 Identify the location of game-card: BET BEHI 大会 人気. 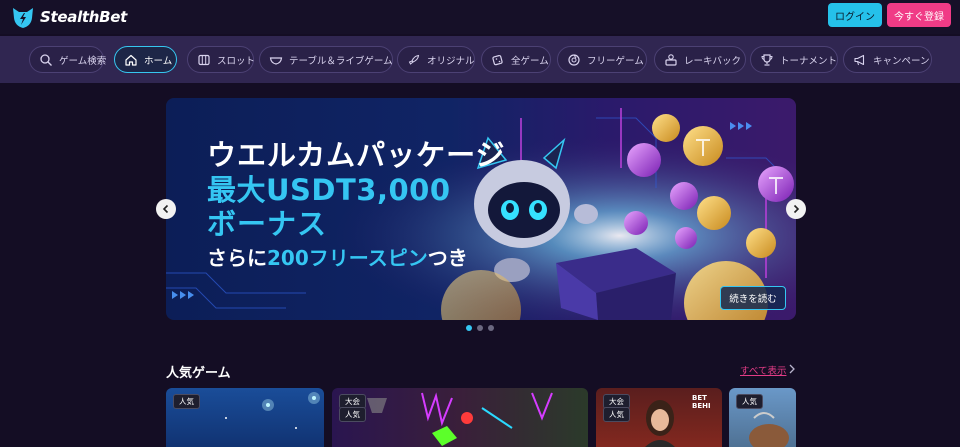
(659, 417).